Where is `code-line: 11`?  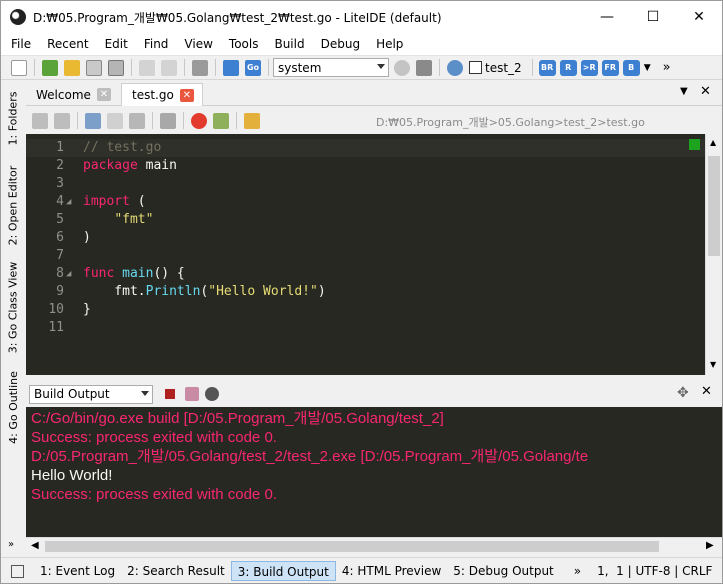
code-line: 11 is located at coordinates (365, 328).